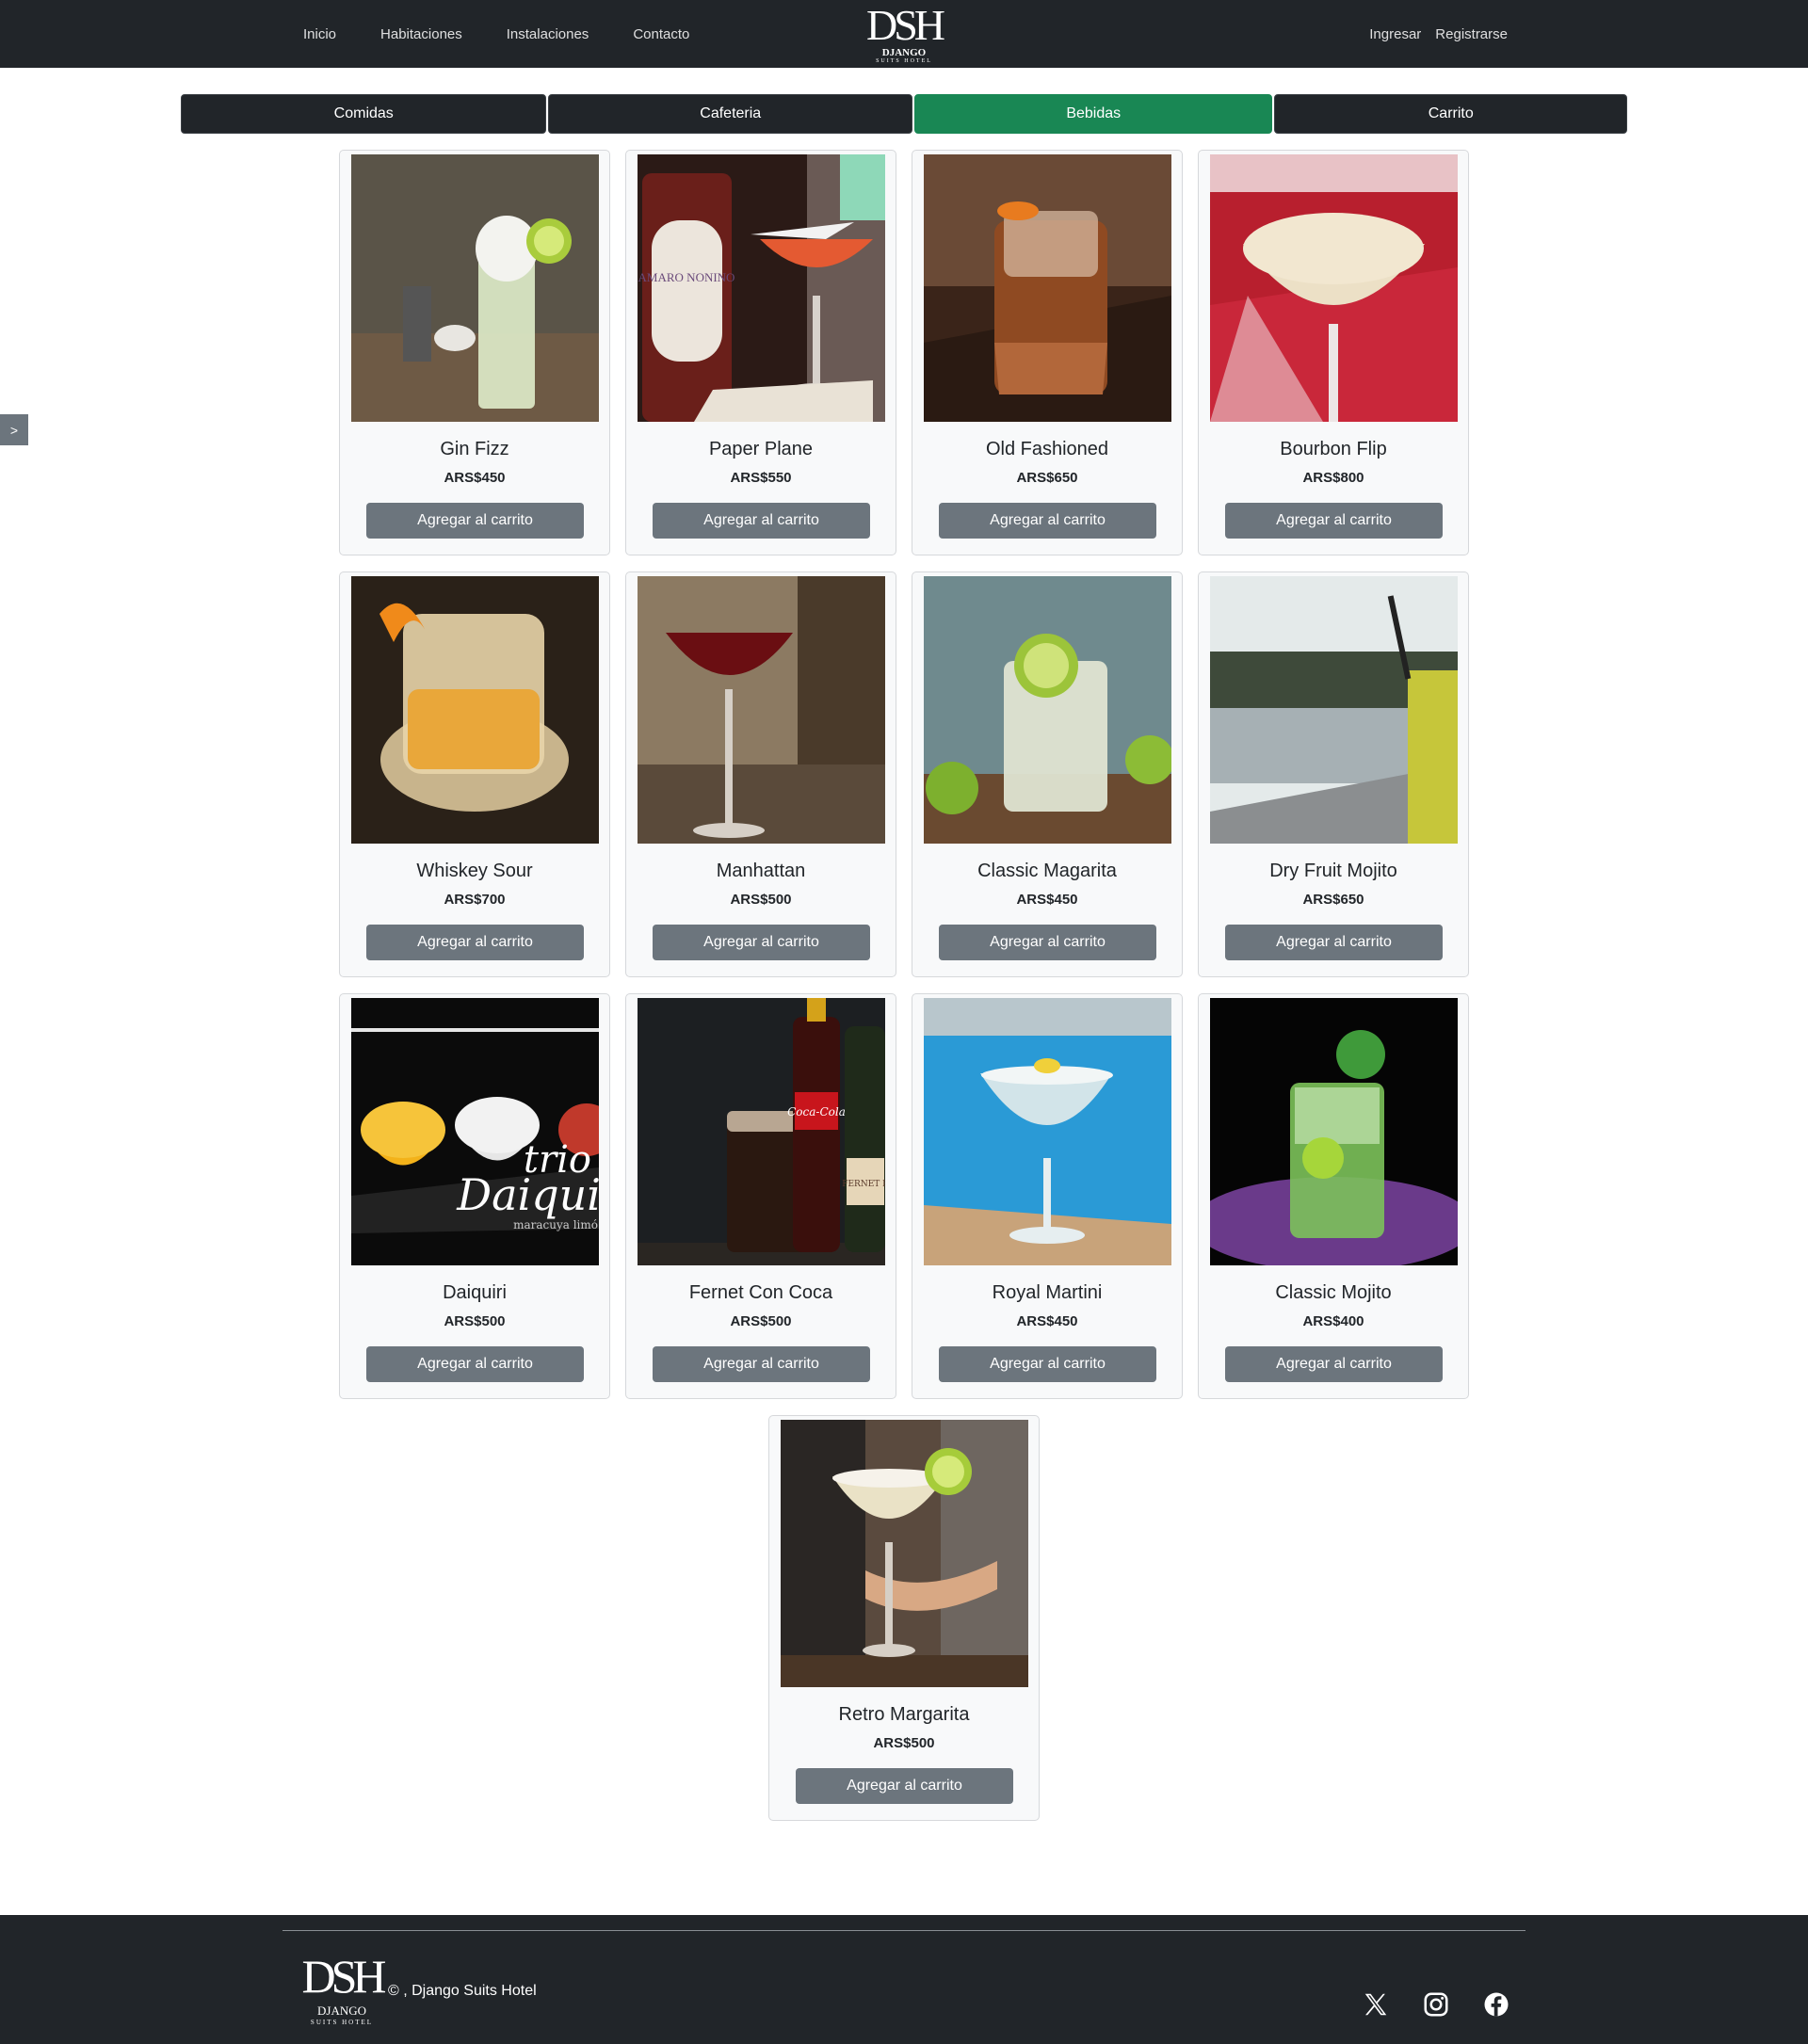  What do you see at coordinates (1093, 114) in the screenshot?
I see `tab-bebidas: Bebidas` at bounding box center [1093, 114].